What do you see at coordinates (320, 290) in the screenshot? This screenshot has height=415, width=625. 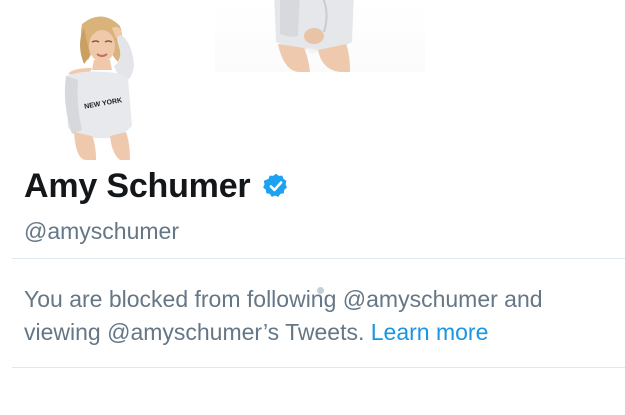 I see `loading-indicator-icon` at bounding box center [320, 290].